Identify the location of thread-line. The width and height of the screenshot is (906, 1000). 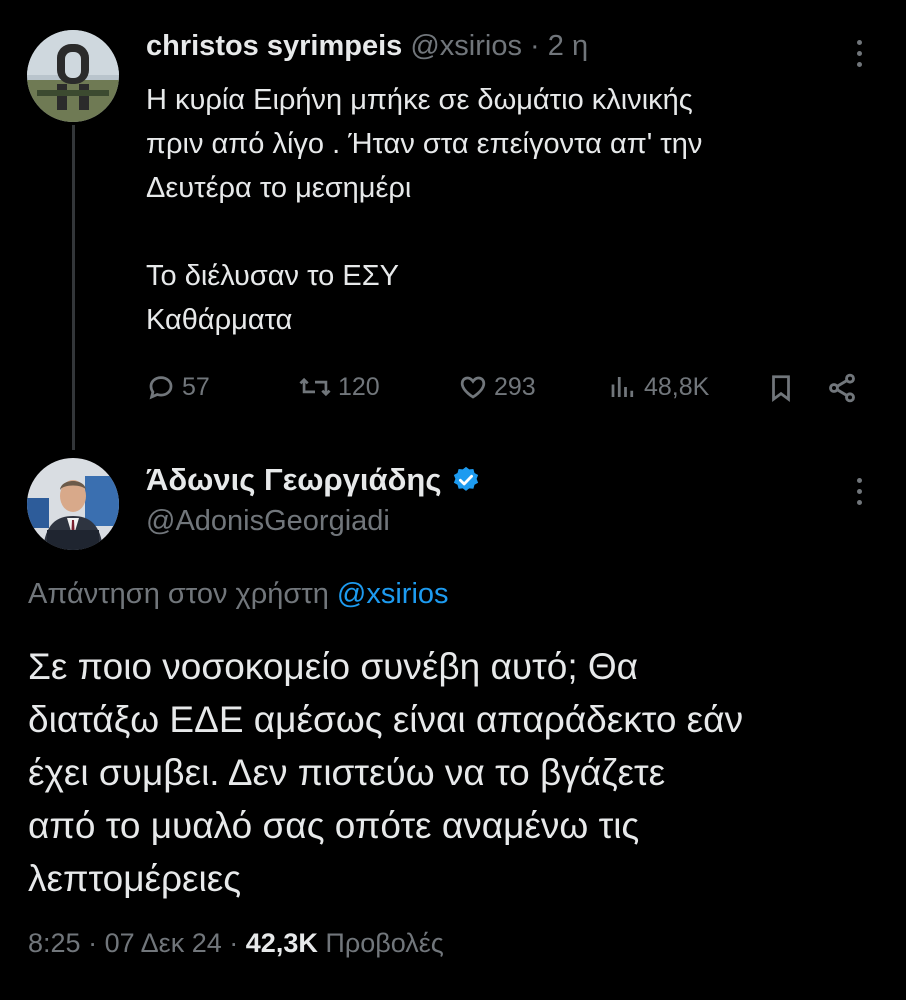
(73, 287).